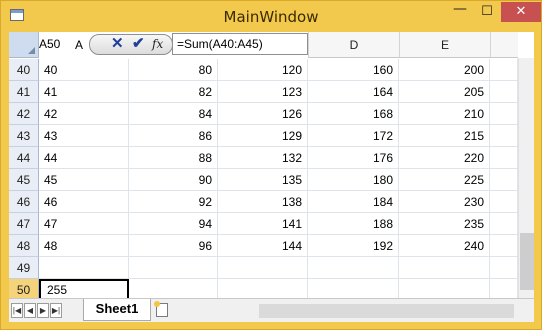  What do you see at coordinates (17, 310) in the screenshot?
I see `first-sheet-button: |◀` at bounding box center [17, 310].